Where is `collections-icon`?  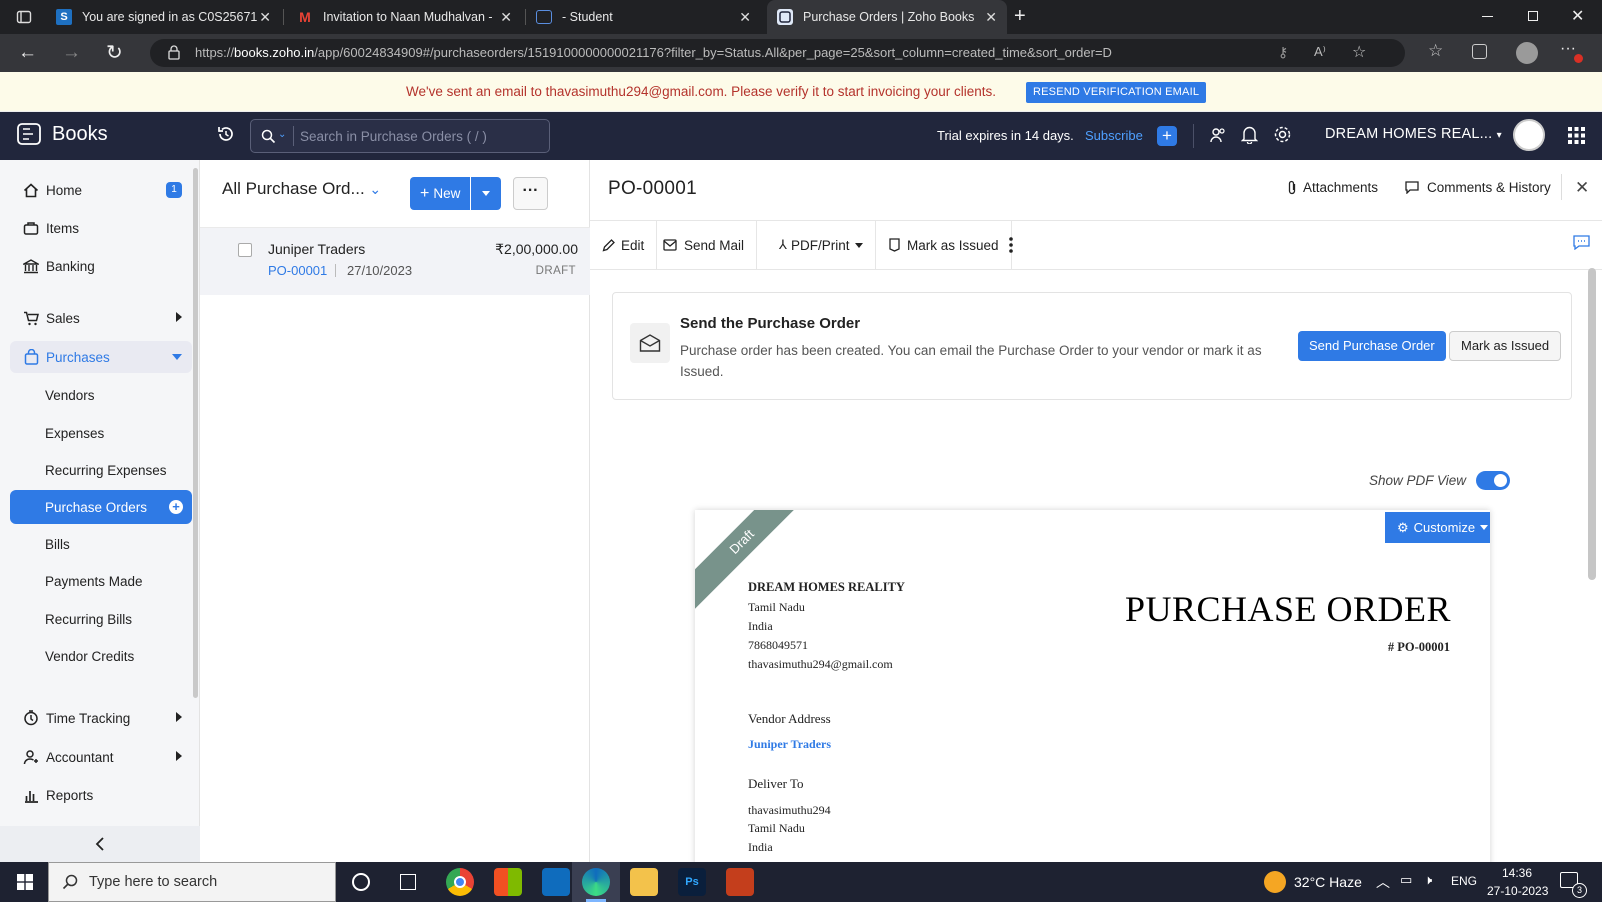 collections-icon is located at coordinates (1479, 51).